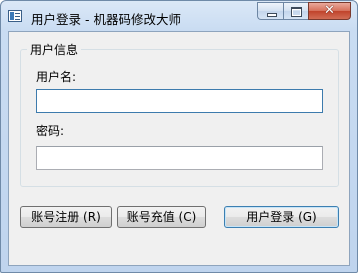 The width and height of the screenshot is (358, 273). I want to click on group-legend: 用户信息, so click(54, 49).